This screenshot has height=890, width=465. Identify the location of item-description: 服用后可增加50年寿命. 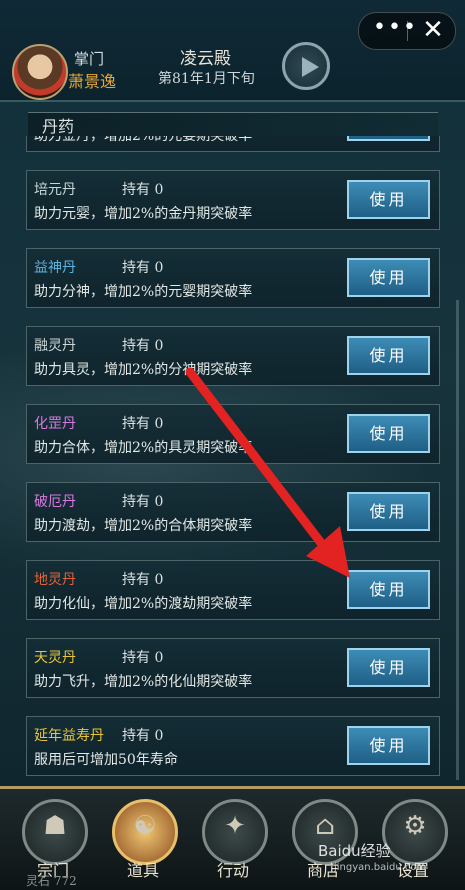
(106, 760).